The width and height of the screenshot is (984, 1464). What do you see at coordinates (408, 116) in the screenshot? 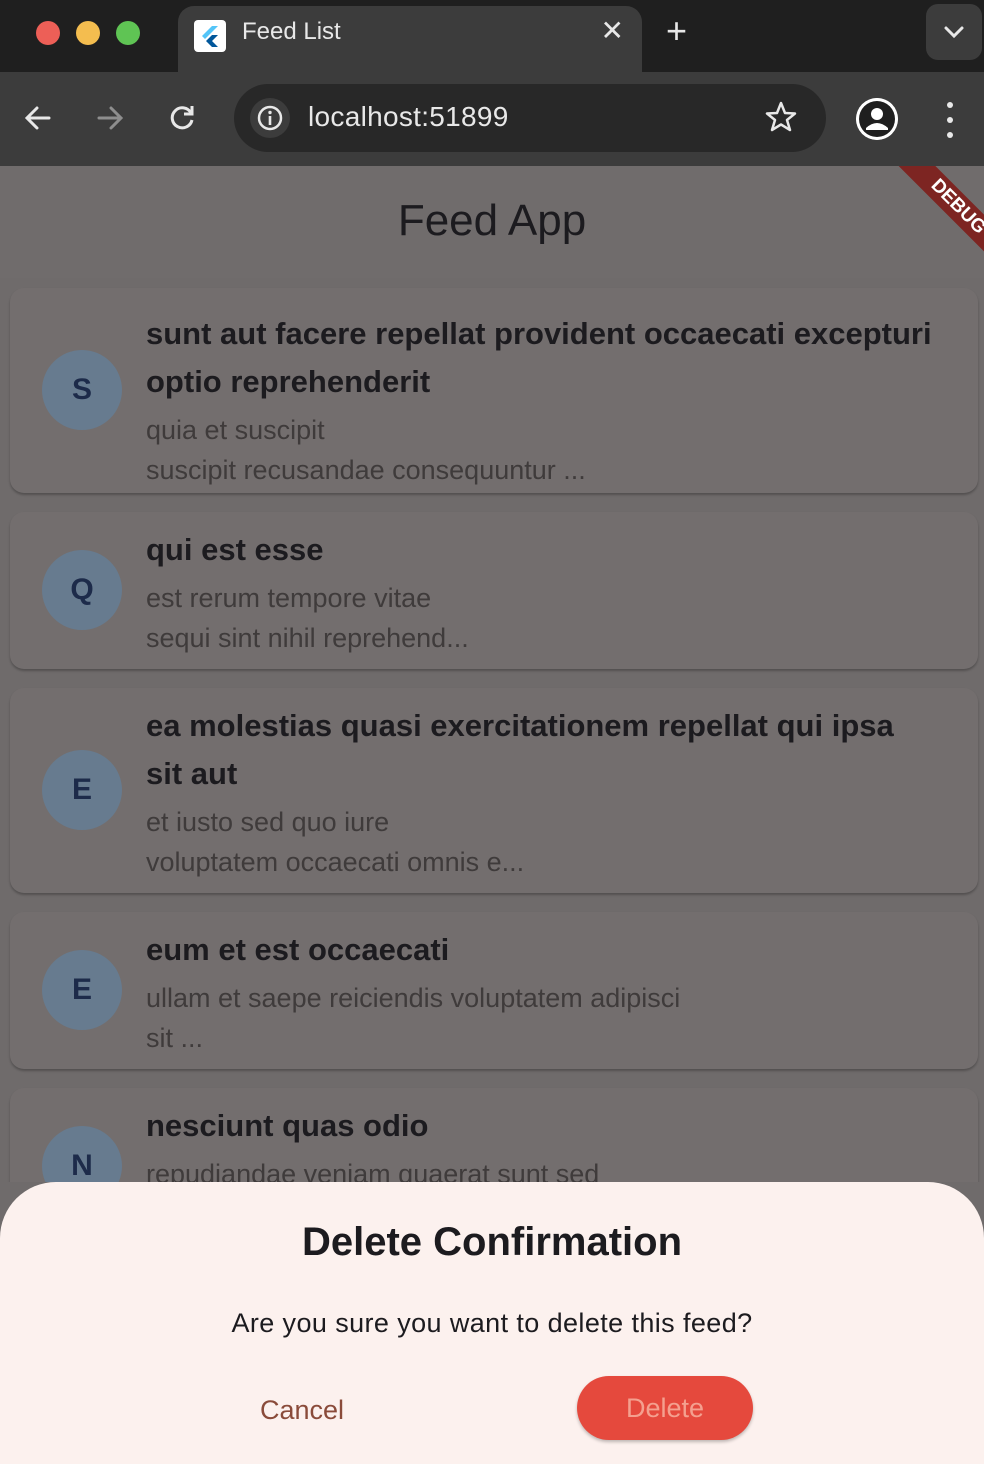
I see `url-text: localhost:51899` at bounding box center [408, 116].